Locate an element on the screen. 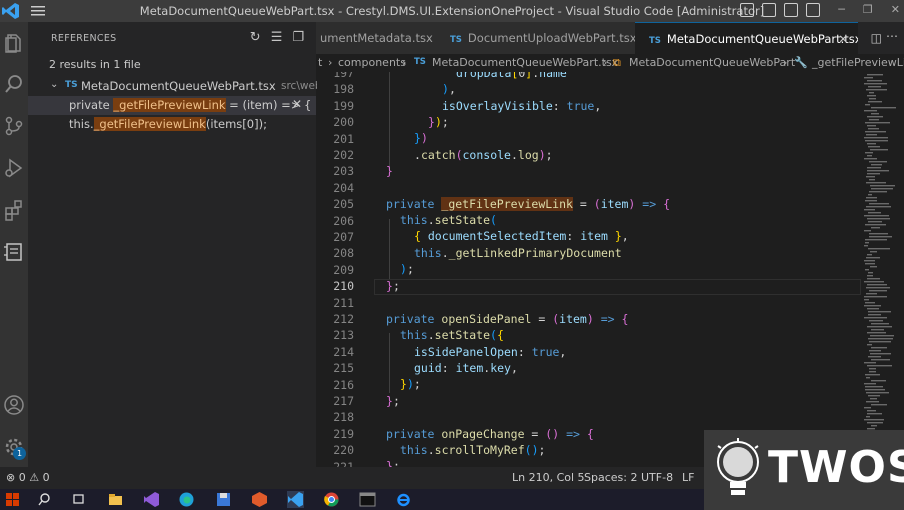 The height and width of the screenshot is (510, 904). indentation-status: Spaces: 2 is located at coordinates (610, 477).